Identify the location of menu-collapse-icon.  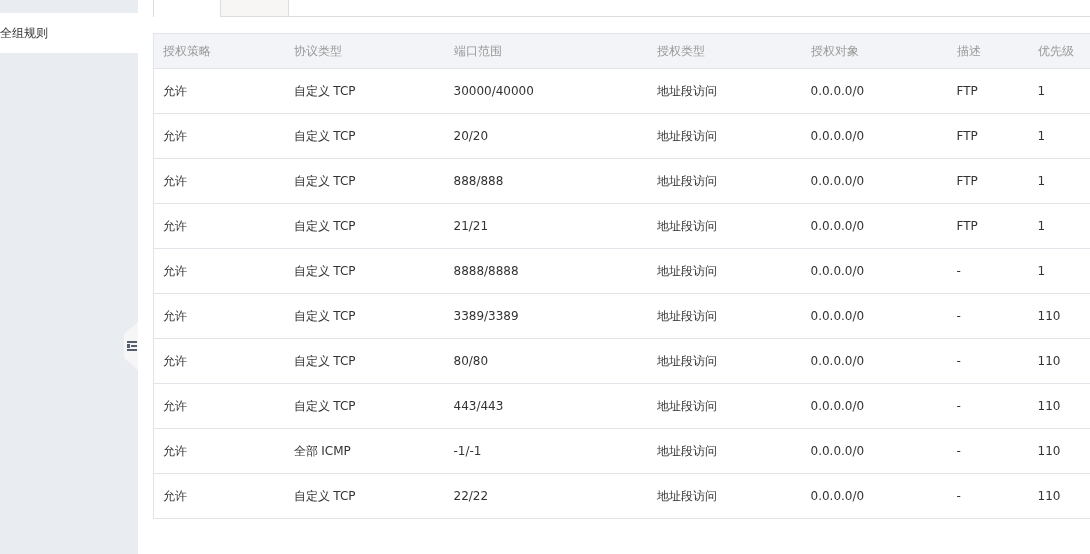
(132, 346).